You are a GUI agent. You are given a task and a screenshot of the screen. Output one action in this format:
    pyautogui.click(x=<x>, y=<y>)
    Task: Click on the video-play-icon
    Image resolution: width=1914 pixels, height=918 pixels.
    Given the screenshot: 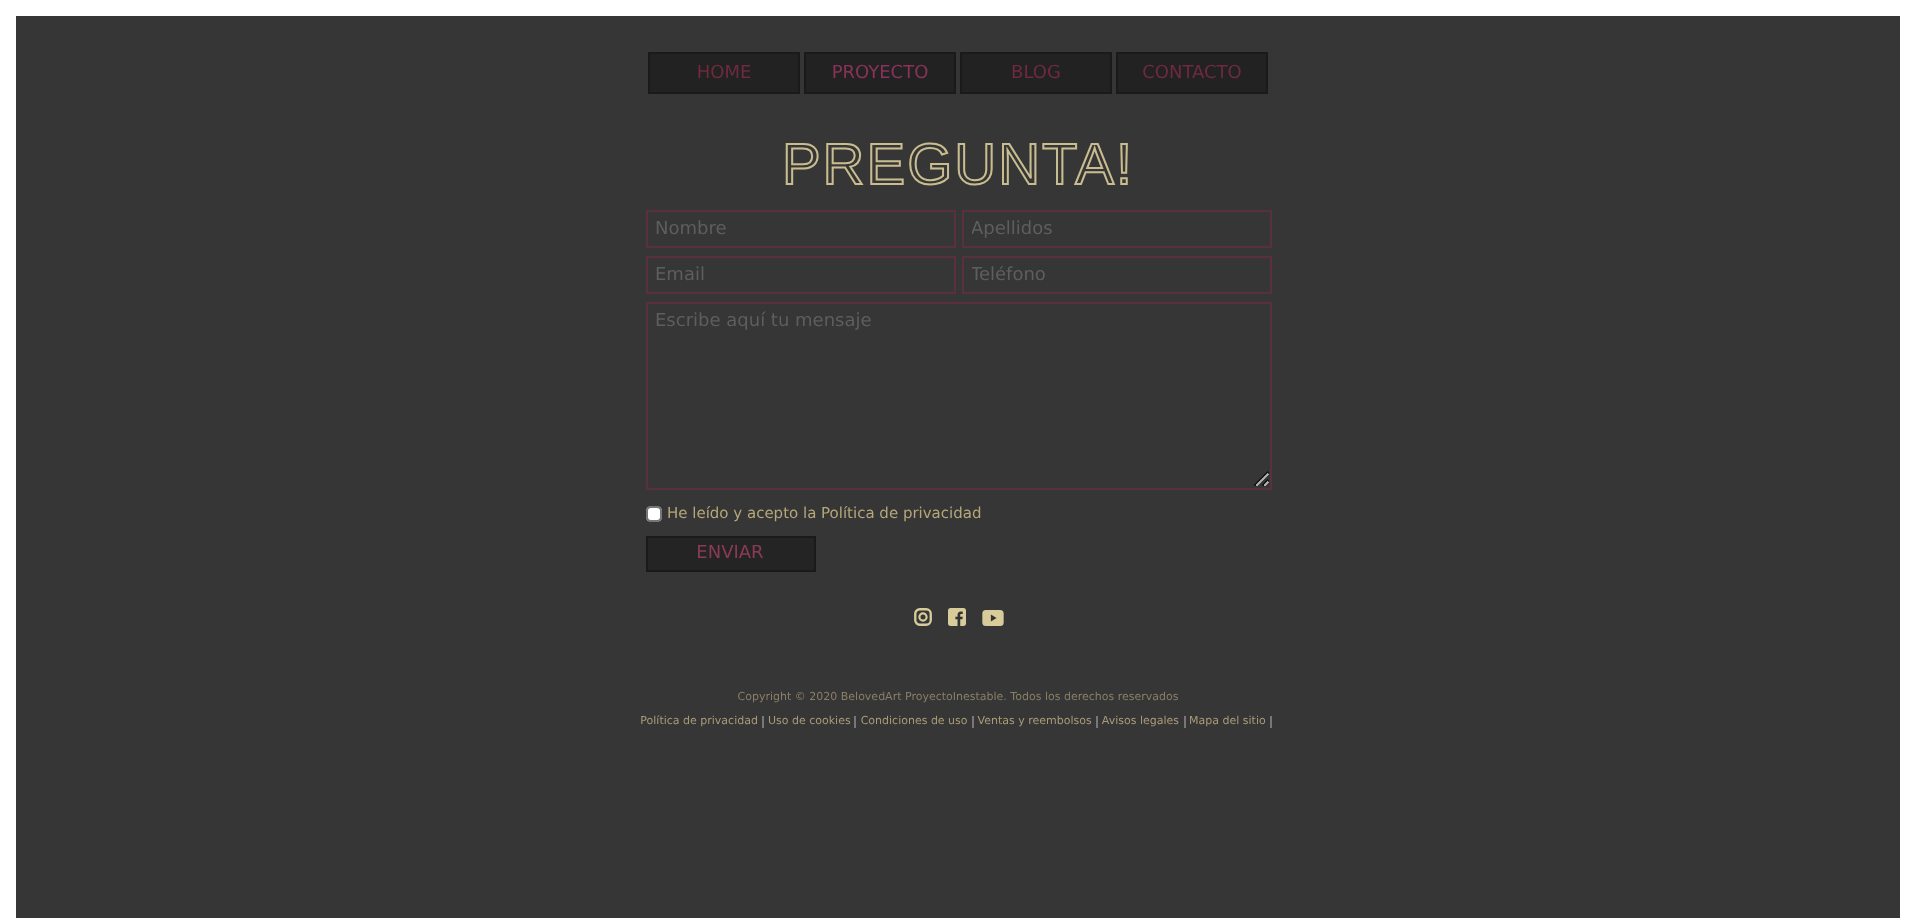 What is the action you would take?
    pyautogui.click(x=992, y=617)
    